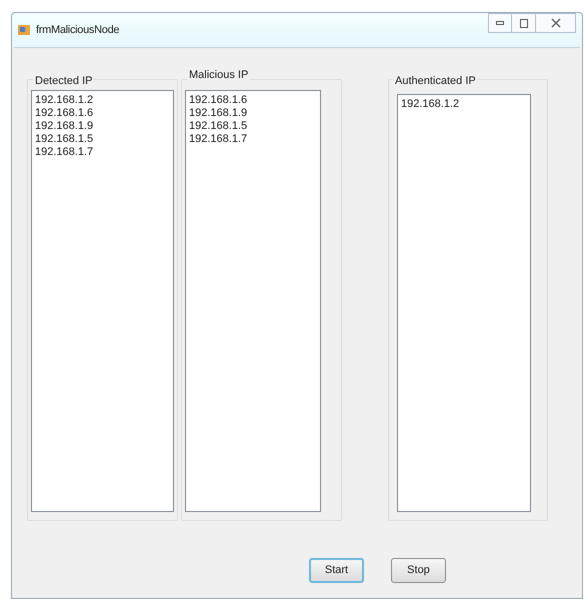 The height and width of the screenshot is (599, 585). I want to click on close-icon, so click(555, 23).